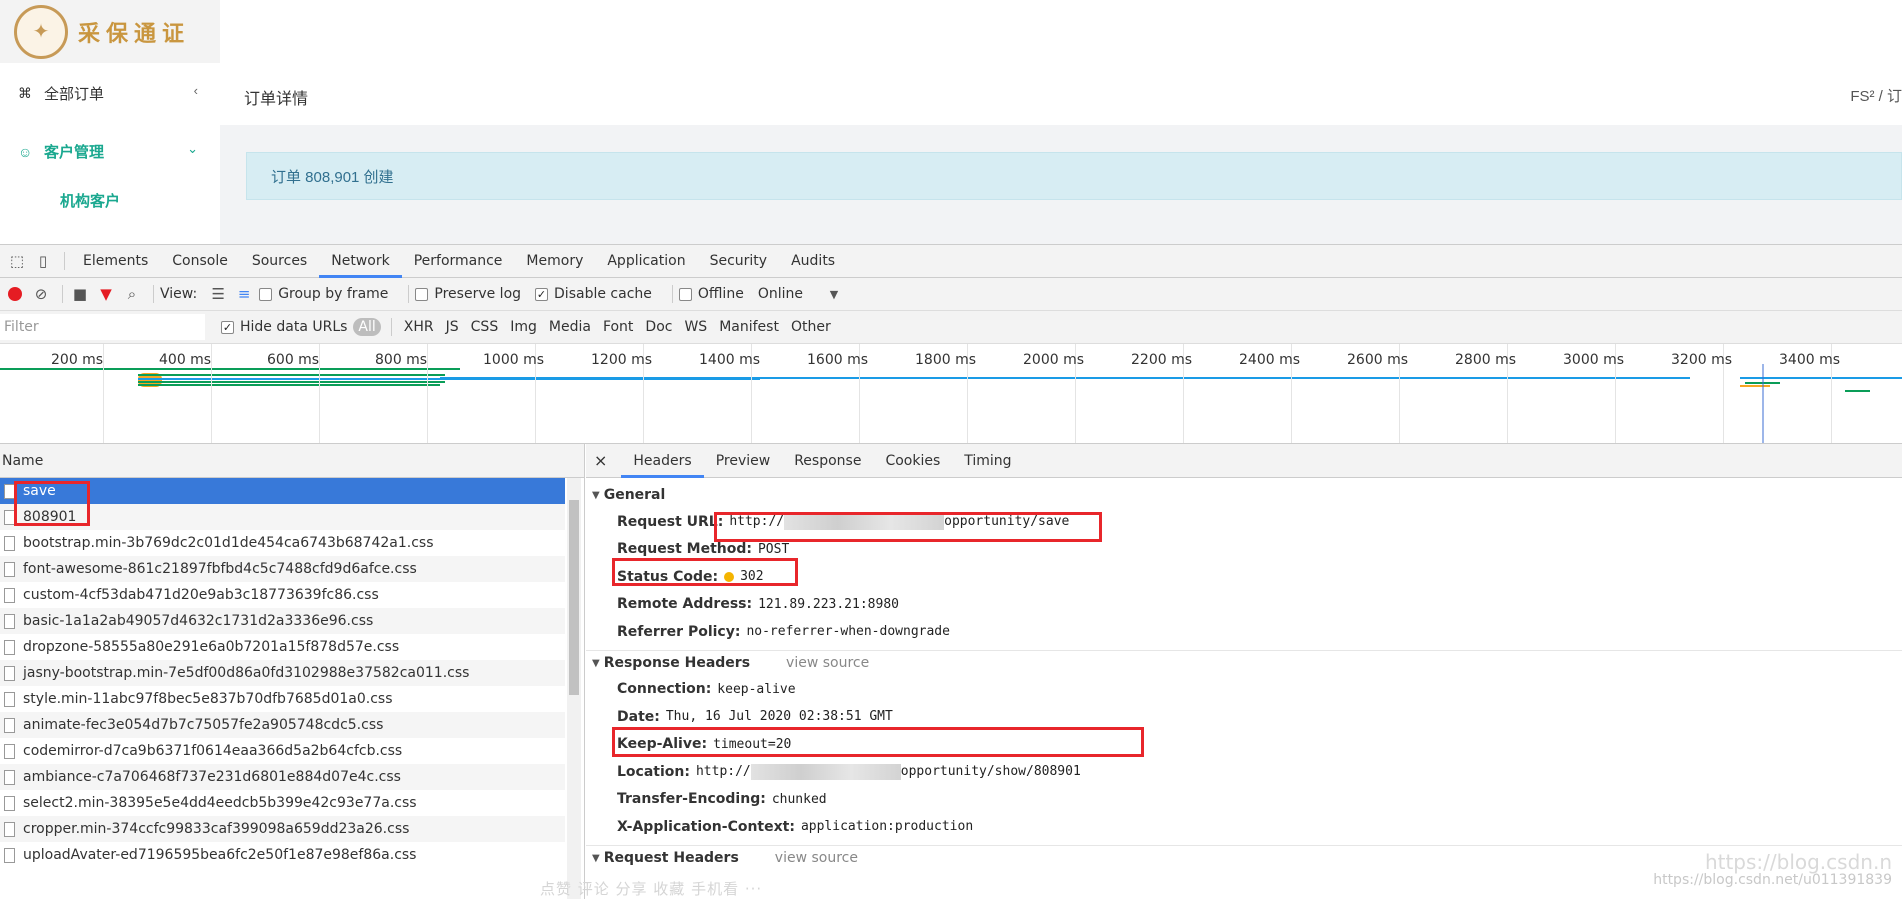  I want to click on timeline-tick-label: 1000 ms, so click(514, 360).